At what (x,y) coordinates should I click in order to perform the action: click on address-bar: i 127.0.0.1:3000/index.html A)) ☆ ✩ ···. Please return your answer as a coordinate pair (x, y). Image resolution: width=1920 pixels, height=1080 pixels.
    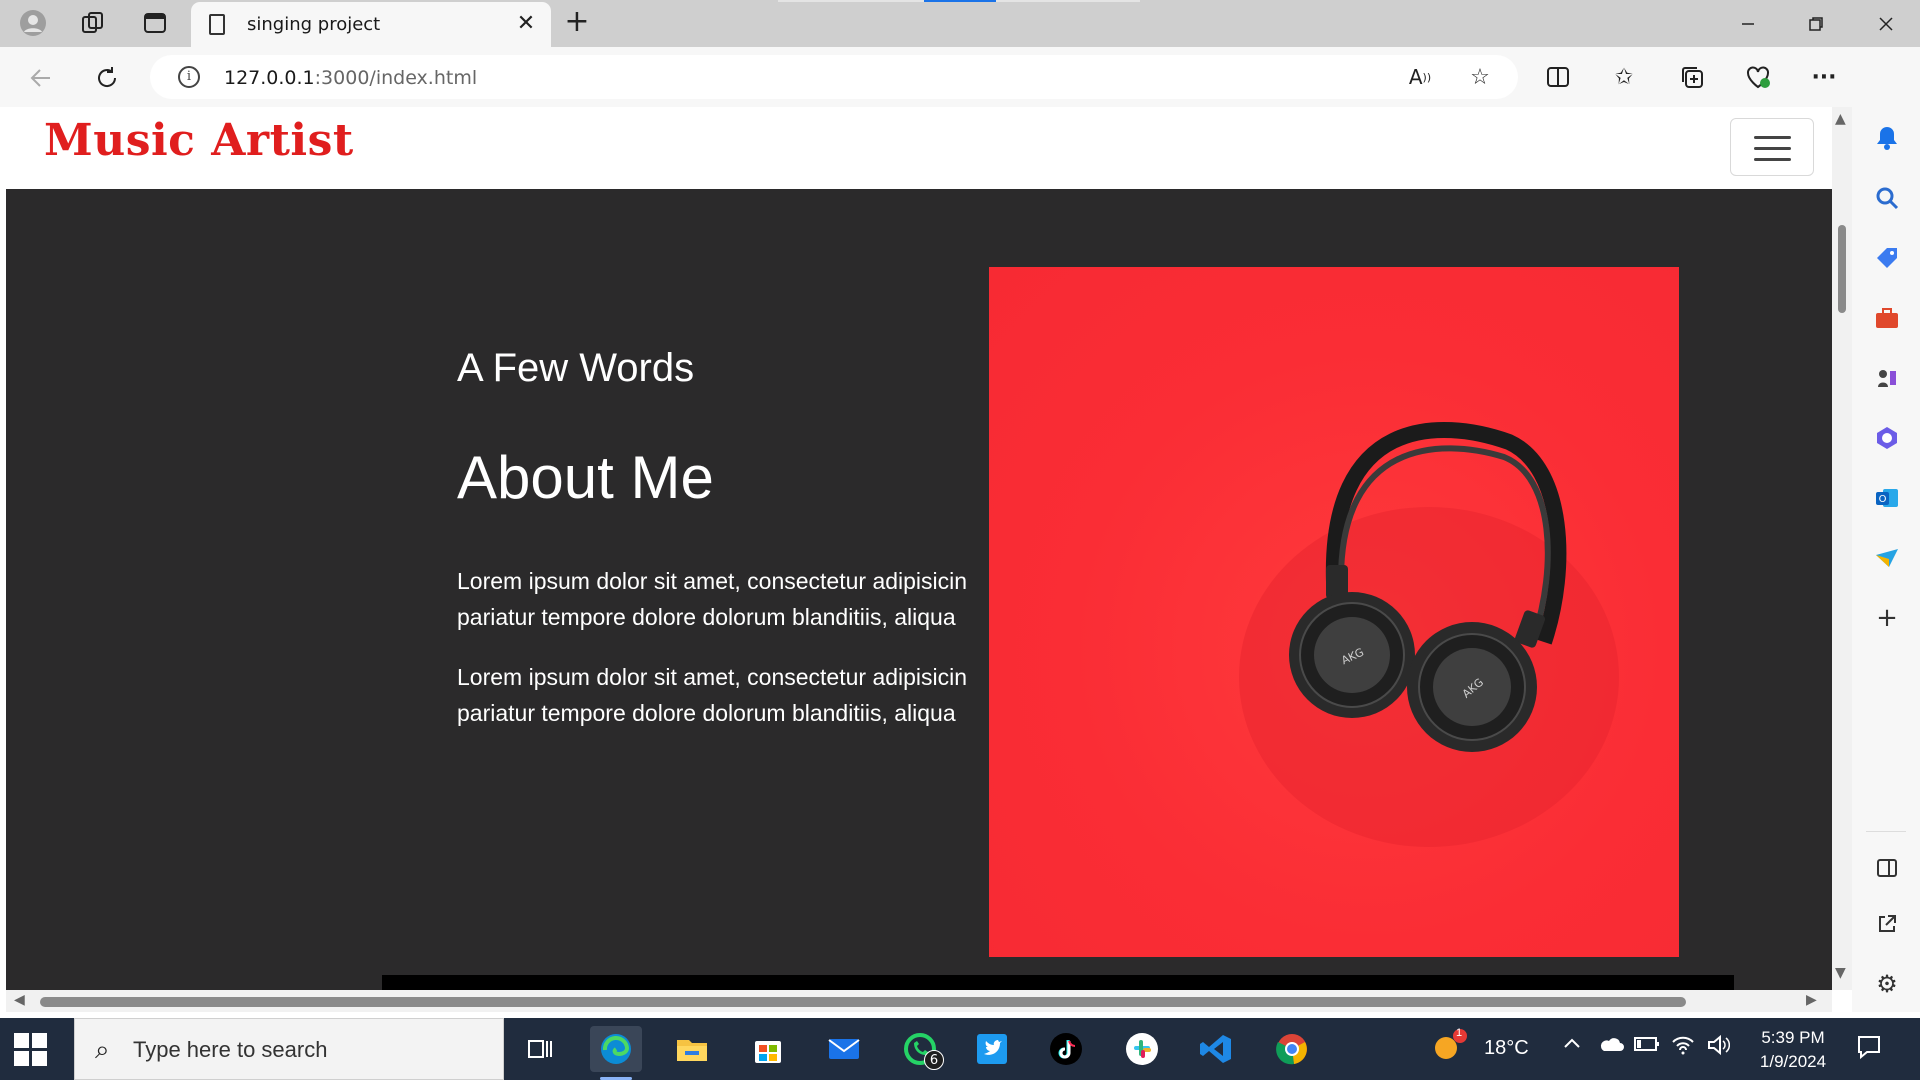
    Looking at the image, I should click on (960, 77).